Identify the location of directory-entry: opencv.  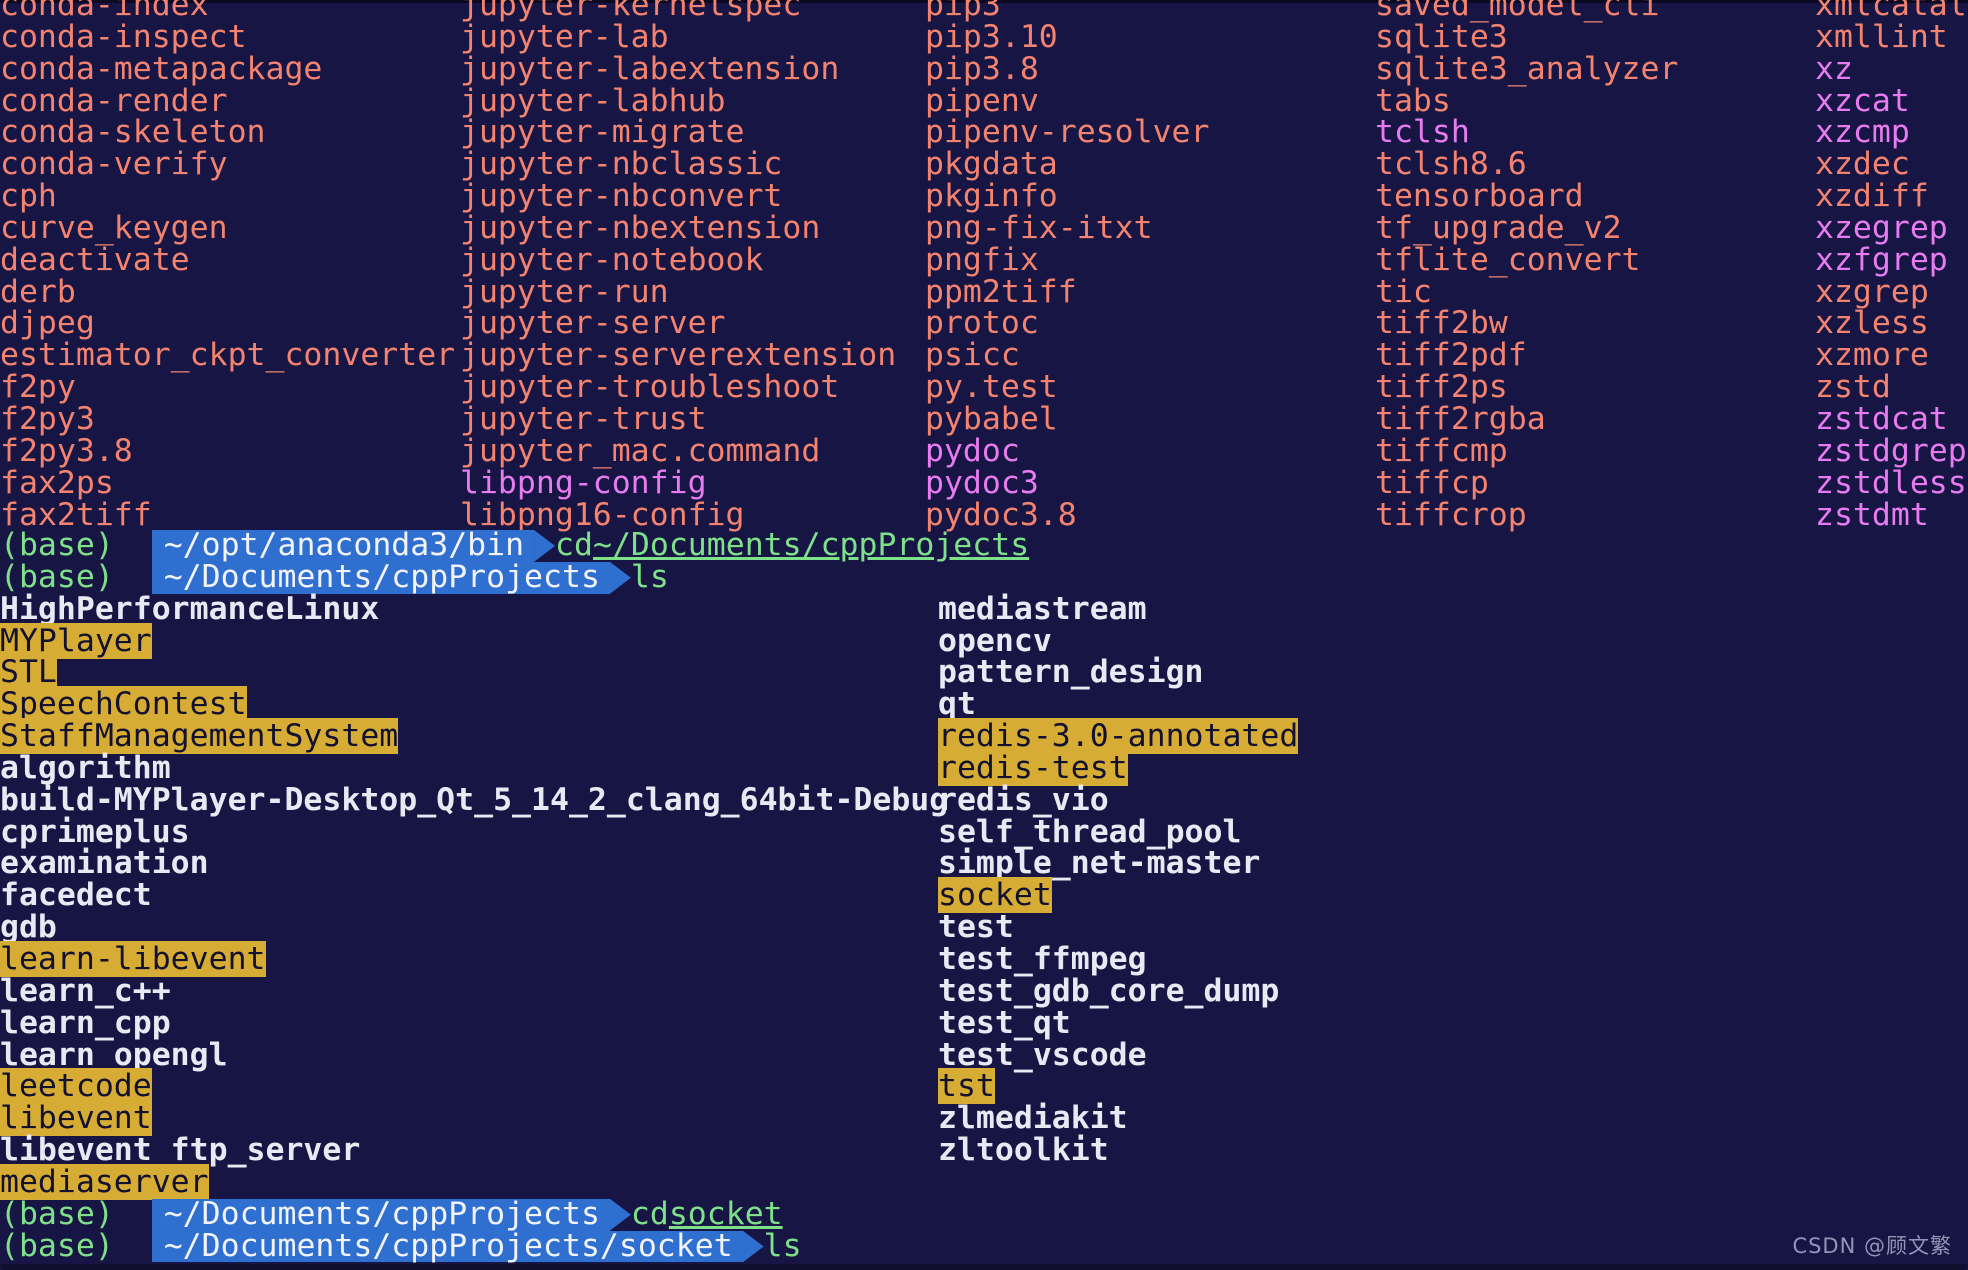
(995, 641).